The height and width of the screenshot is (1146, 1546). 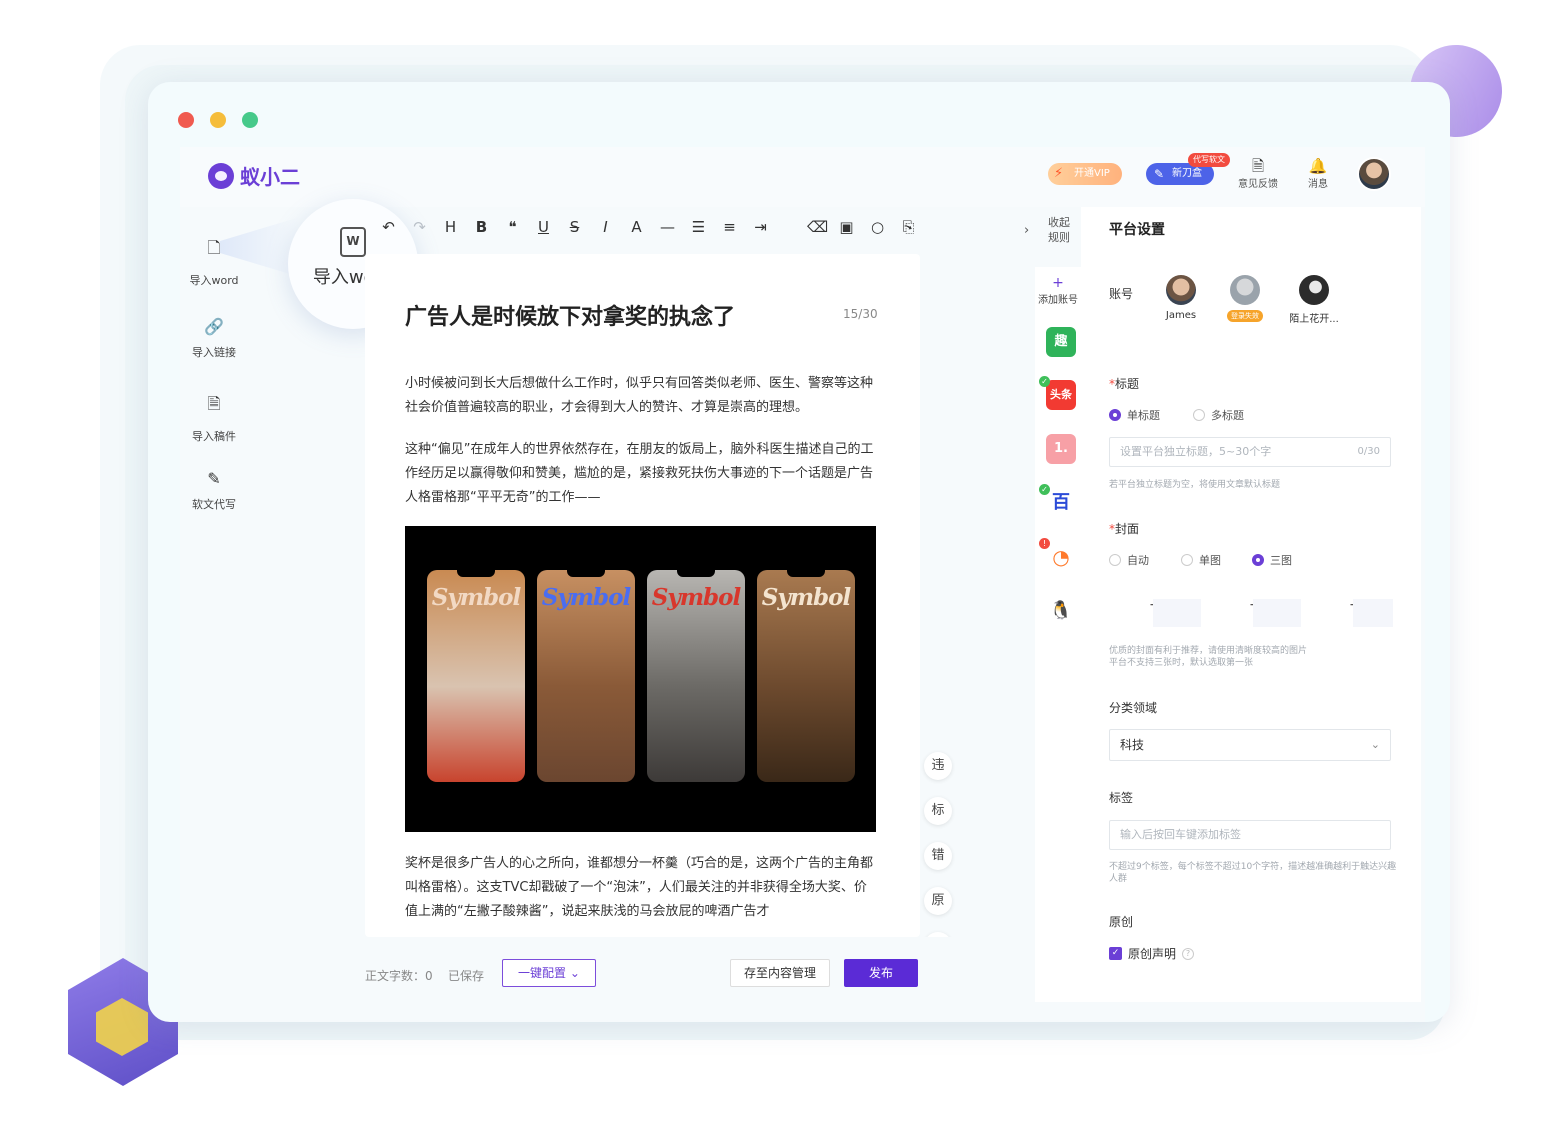 I want to click on originality-check-button: 原, so click(x=938, y=901).